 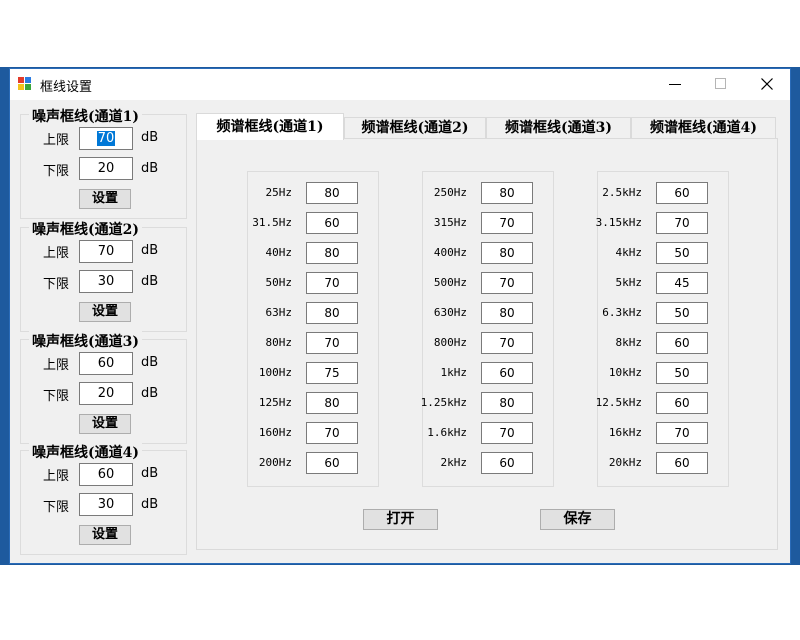 What do you see at coordinates (85, 452) in the screenshot?
I see `group-title: 噪声框线(通道4)` at bounding box center [85, 452].